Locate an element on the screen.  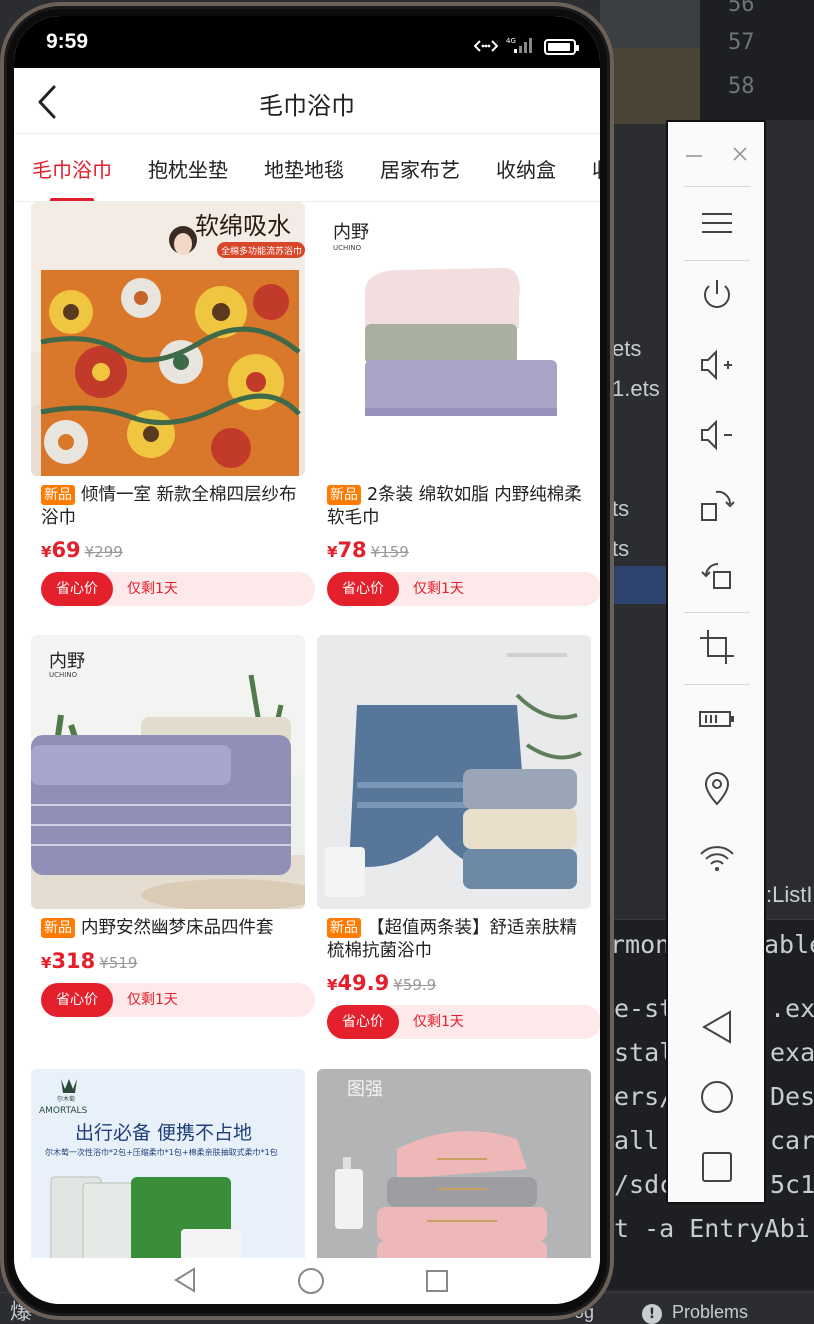
original-price: ¥59.9 is located at coordinates (415, 985).